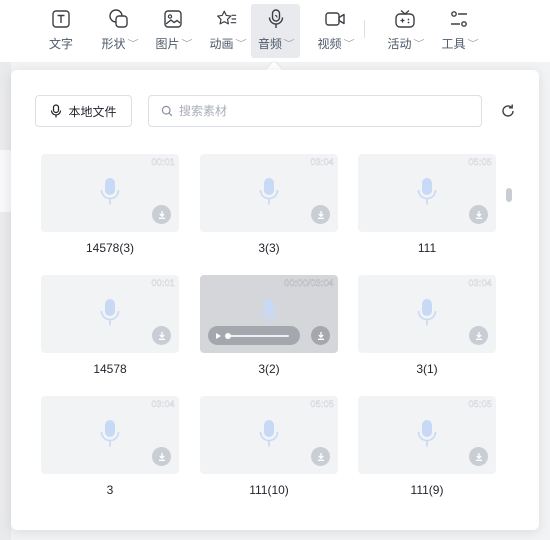  I want to click on tool-video-label: 视频, so click(329, 44).